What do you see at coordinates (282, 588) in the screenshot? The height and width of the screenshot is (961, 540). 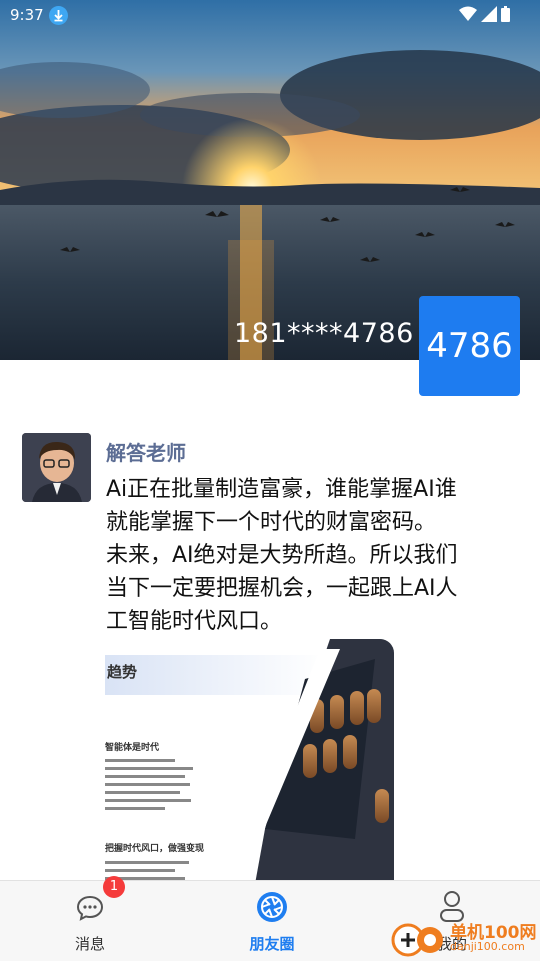 I see `post-text-line: 当下一定要把握机会，一起跟上AI人` at bounding box center [282, 588].